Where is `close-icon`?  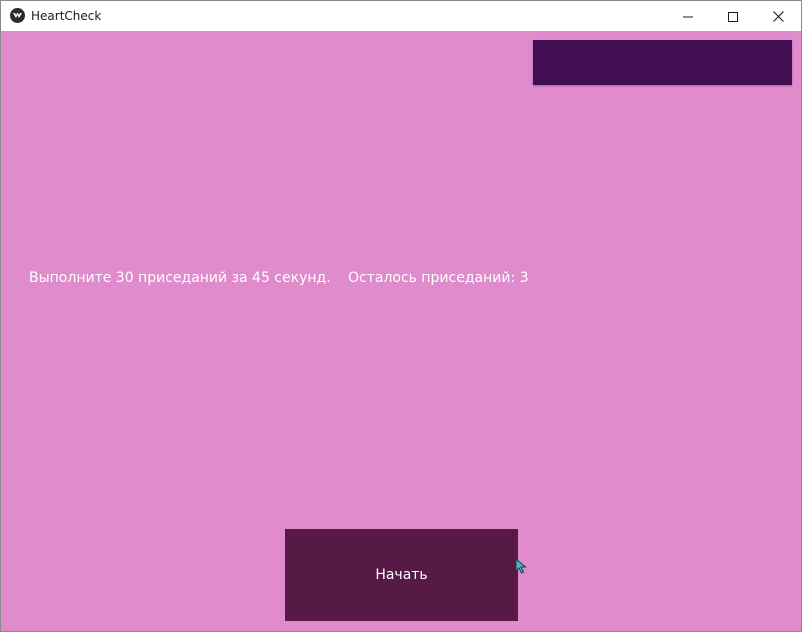 close-icon is located at coordinates (778, 16).